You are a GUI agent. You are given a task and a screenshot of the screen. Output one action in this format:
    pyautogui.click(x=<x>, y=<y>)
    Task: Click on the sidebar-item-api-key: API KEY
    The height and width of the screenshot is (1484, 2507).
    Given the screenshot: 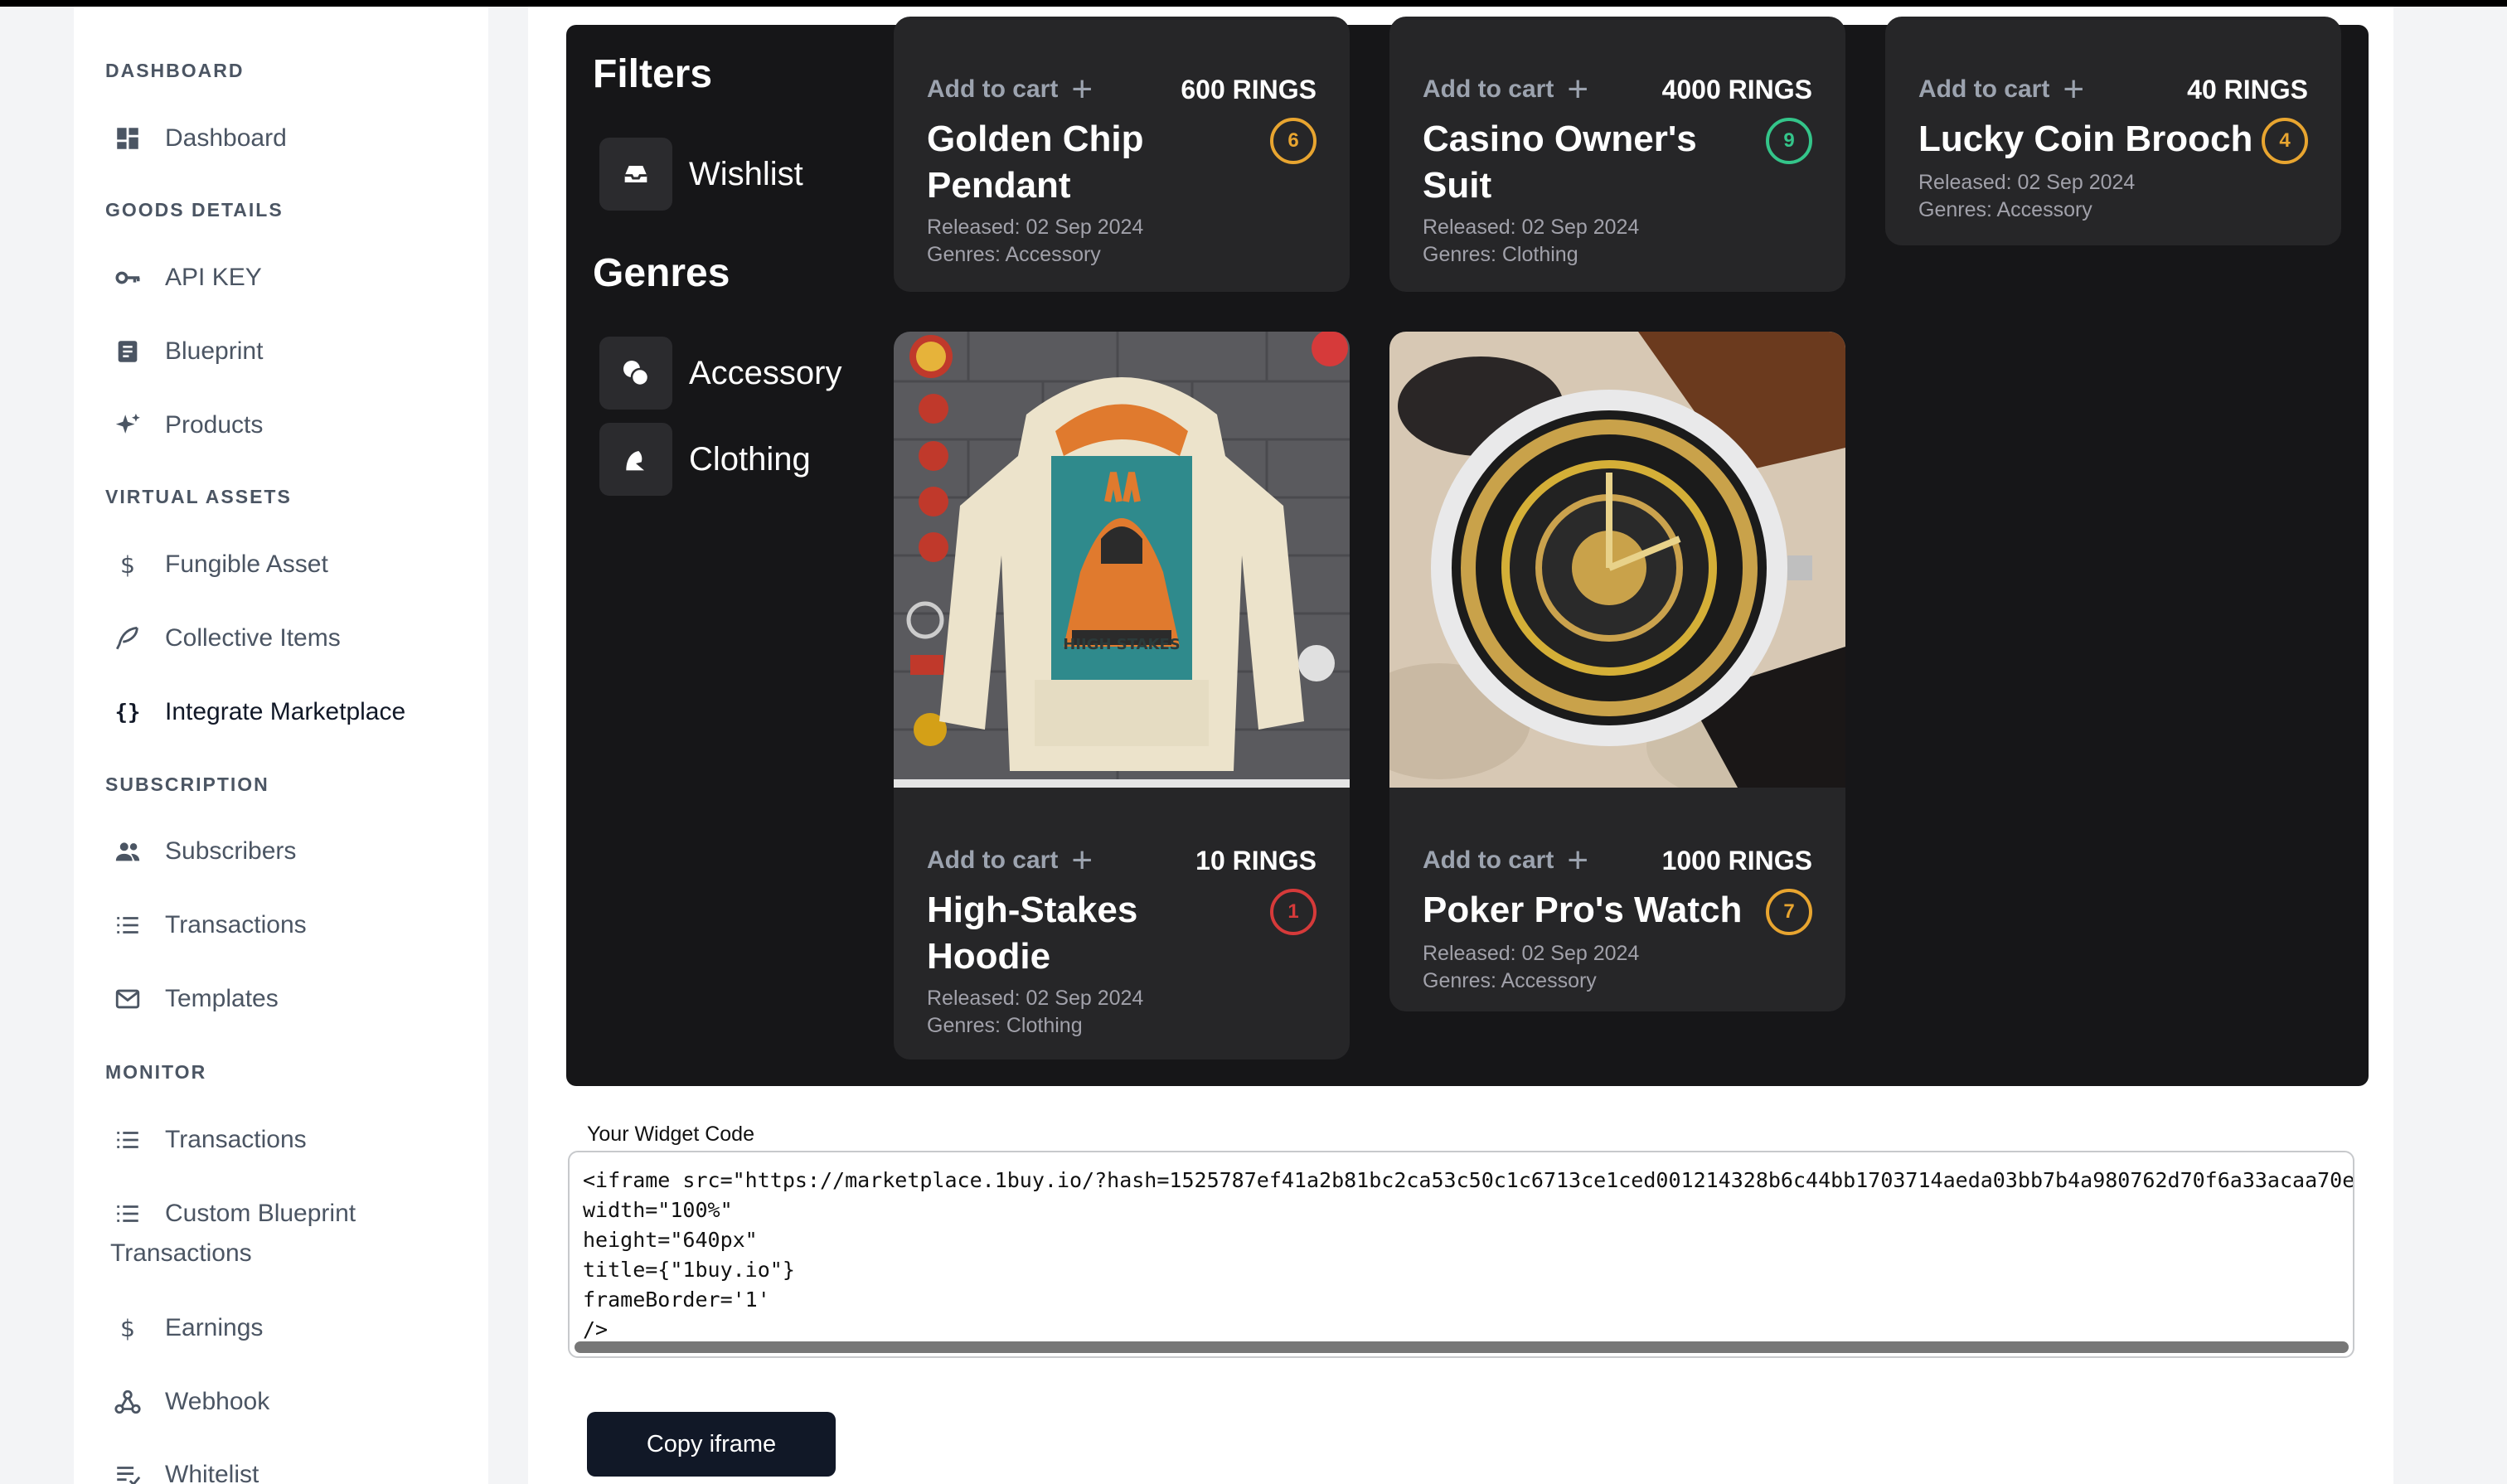 What is the action you would take?
    pyautogui.click(x=187, y=277)
    